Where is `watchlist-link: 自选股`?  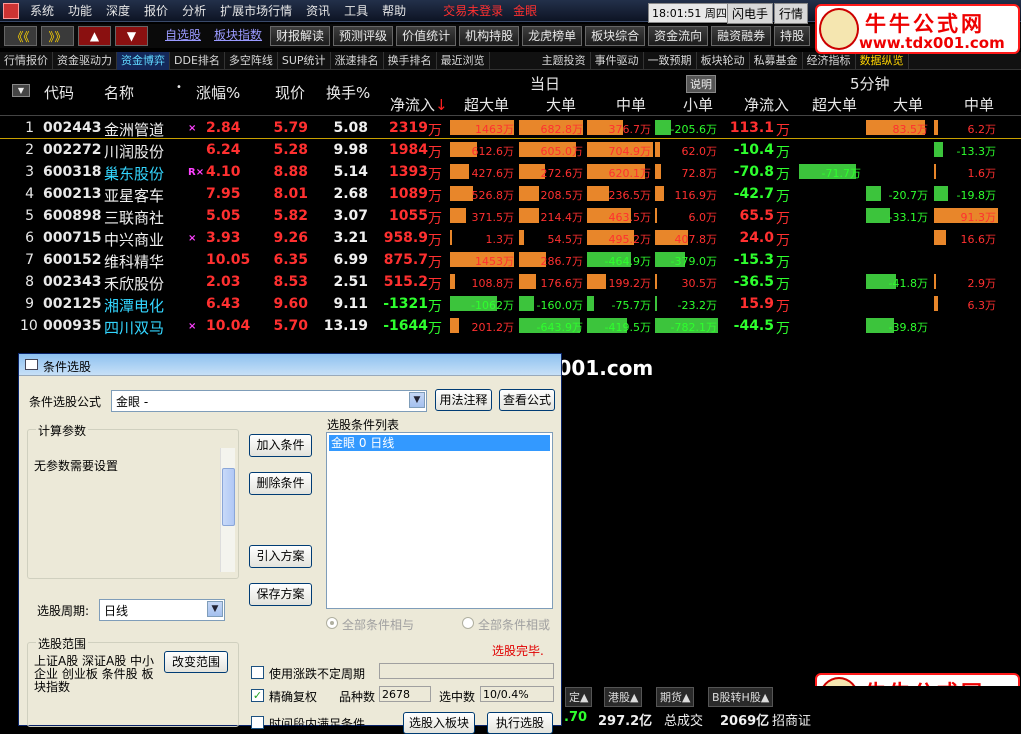
watchlist-link: 自选股 is located at coordinates (183, 36).